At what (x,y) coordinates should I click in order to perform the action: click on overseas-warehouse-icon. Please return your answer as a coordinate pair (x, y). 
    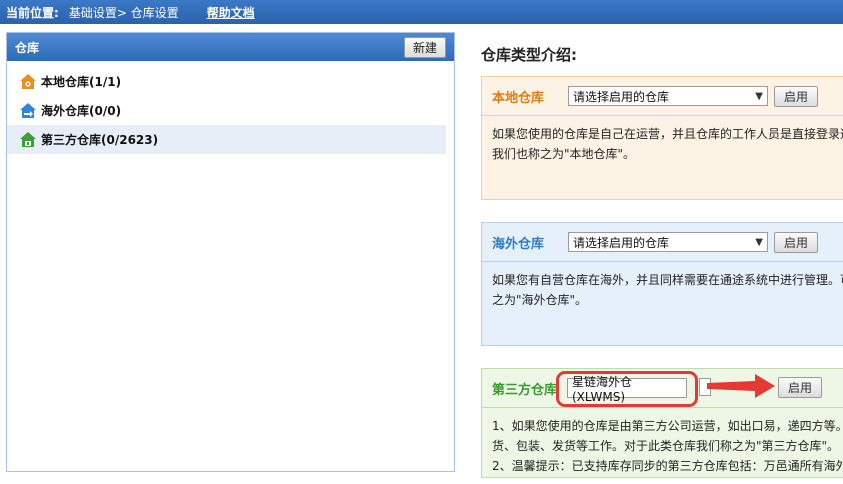
    Looking at the image, I should click on (28, 110).